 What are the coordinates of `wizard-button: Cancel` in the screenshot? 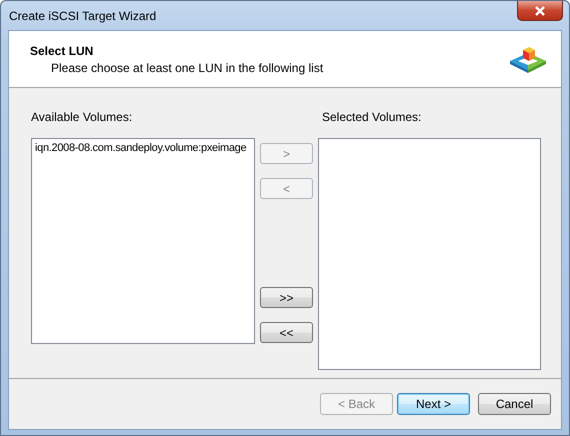 It's located at (514, 404).